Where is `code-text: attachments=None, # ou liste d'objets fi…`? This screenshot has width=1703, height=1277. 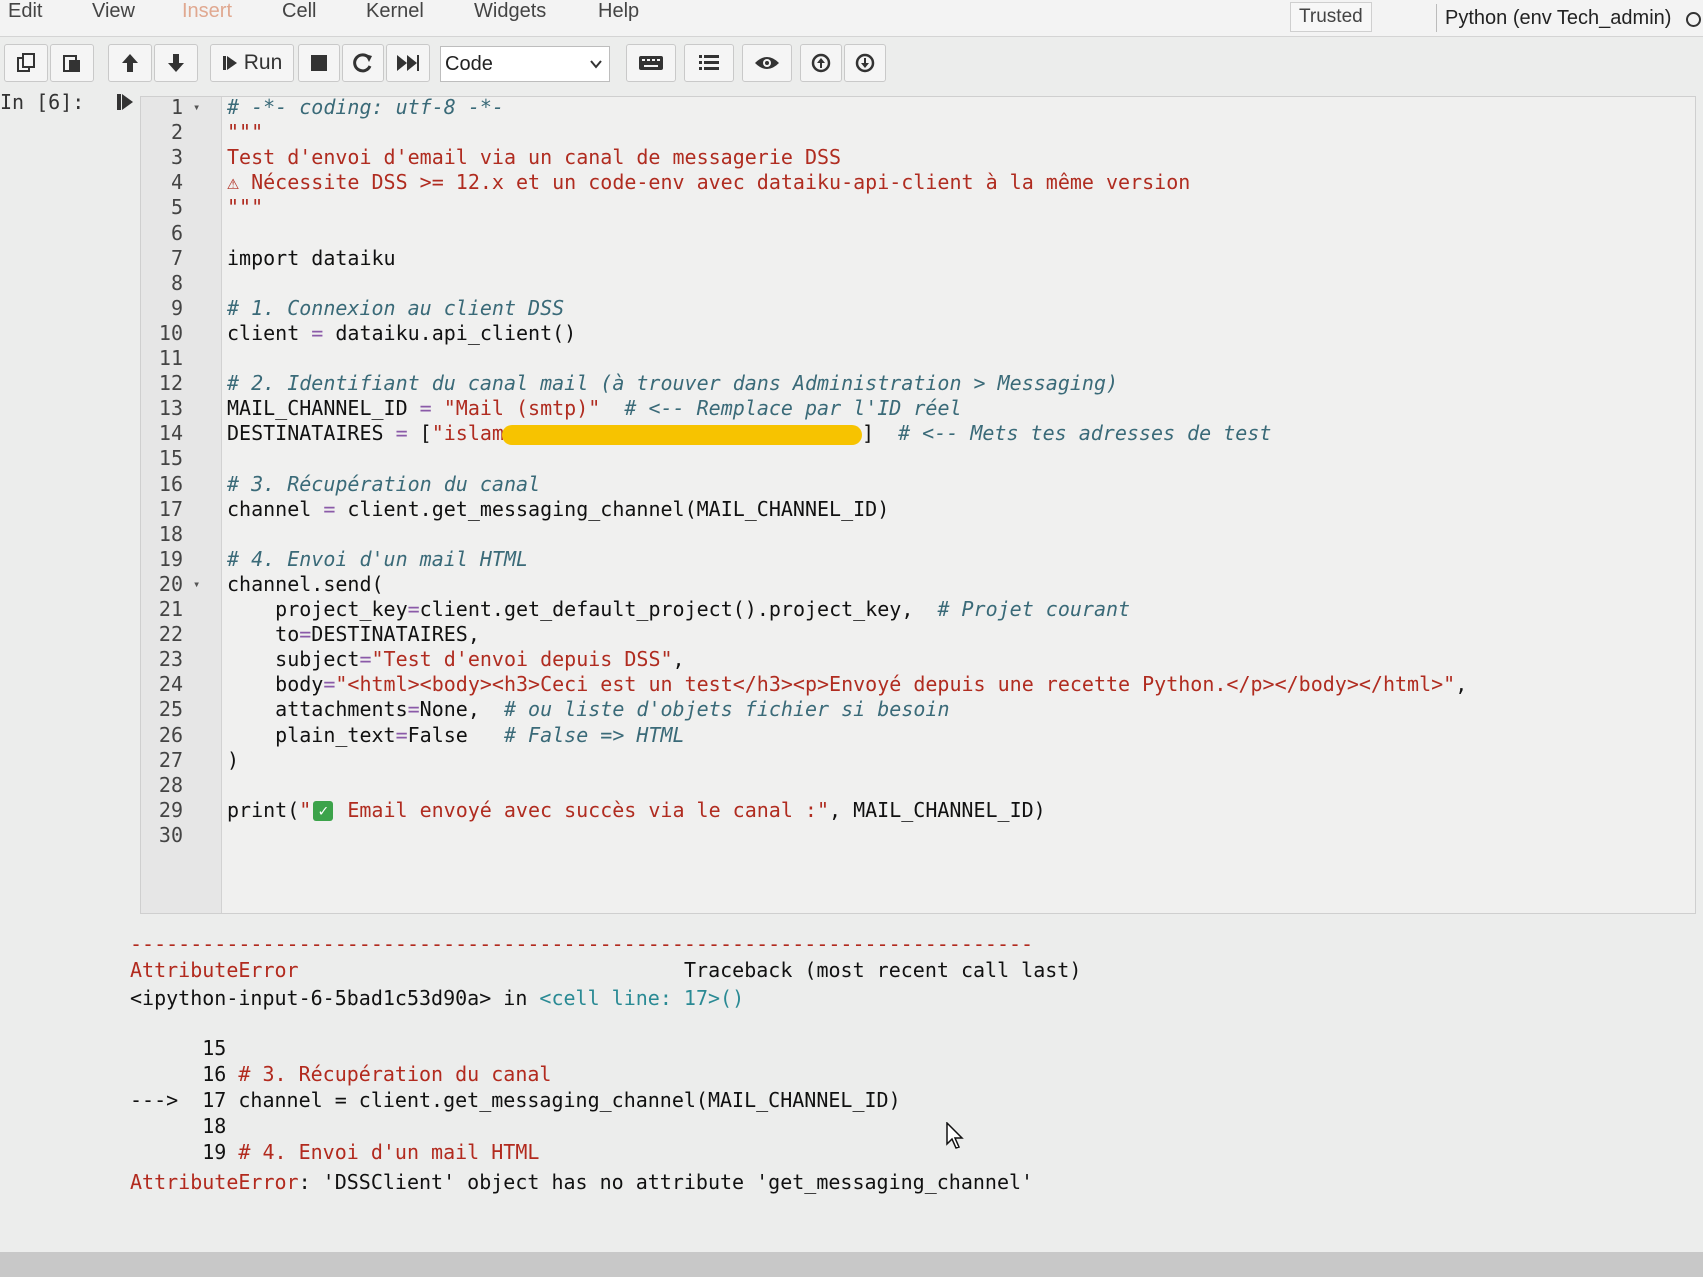
code-text: attachments=None, # ou liste d'objets fi… is located at coordinates (588, 709).